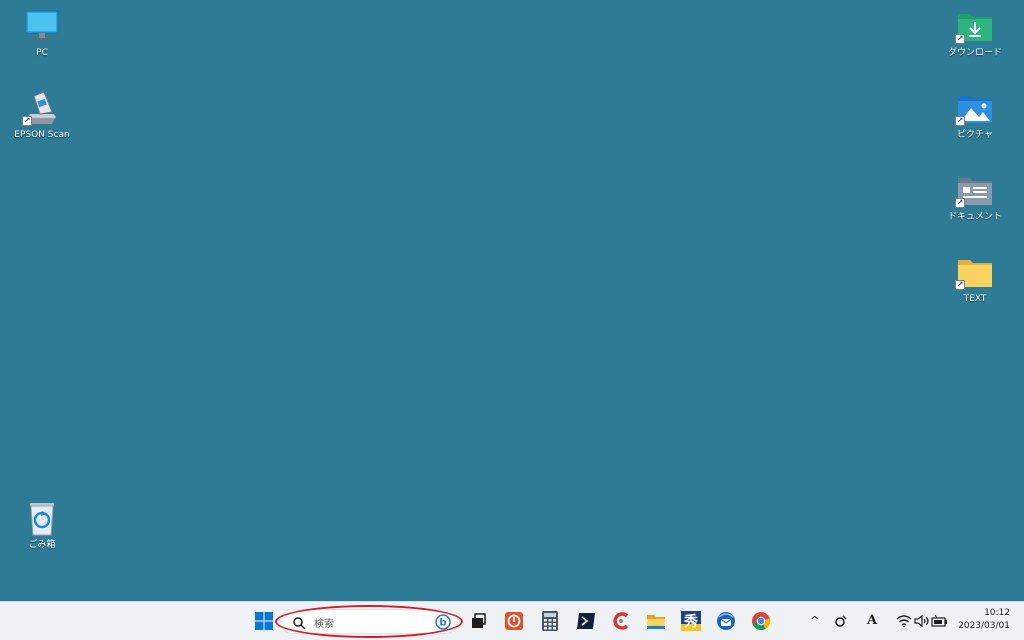  What do you see at coordinates (984, 626) in the screenshot?
I see `clock-date: 2023/03/01` at bounding box center [984, 626].